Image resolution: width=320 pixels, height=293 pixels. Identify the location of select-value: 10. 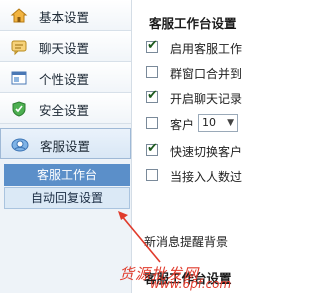
(209, 122).